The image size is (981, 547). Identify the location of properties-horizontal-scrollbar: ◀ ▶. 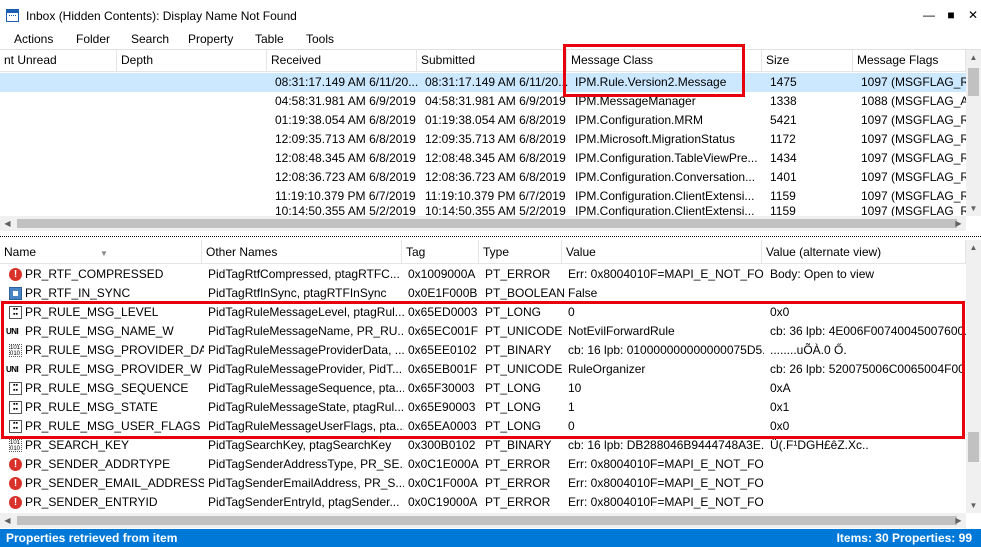
(483, 520).